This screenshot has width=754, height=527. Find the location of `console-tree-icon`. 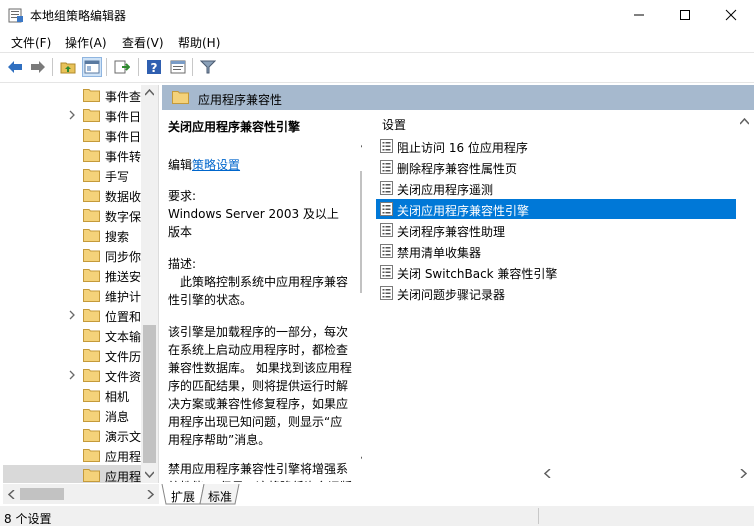

console-tree-icon is located at coordinates (92, 67).